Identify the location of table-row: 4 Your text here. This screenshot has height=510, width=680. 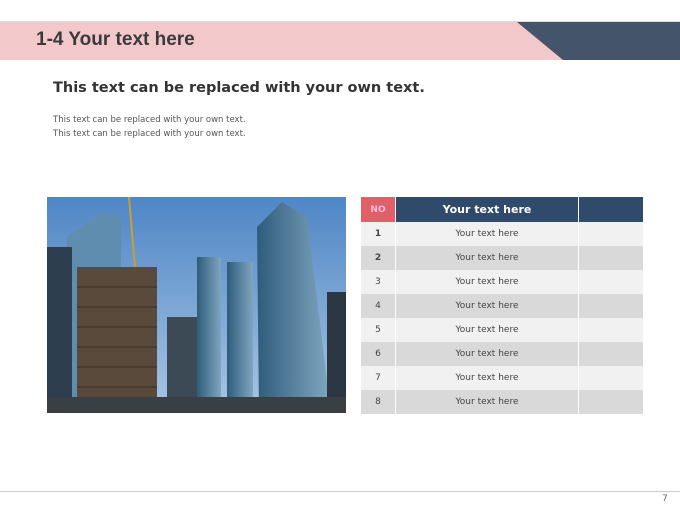
(502, 306).